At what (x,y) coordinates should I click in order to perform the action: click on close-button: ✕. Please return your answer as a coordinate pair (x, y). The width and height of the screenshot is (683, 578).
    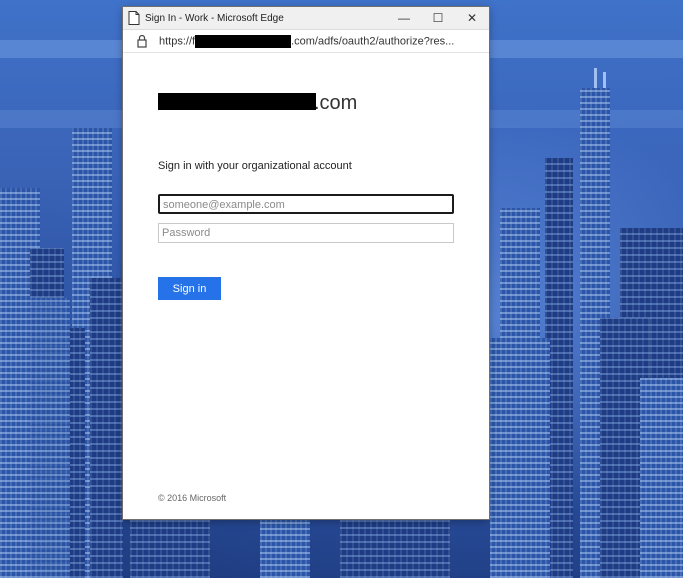
    Looking at the image, I should click on (472, 18).